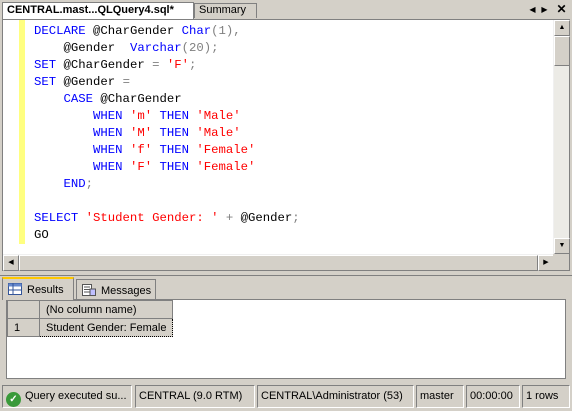 Image resolution: width=572 pixels, height=411 pixels. I want to click on code-line: WHEN 'f' THEN 'Female', so click(167, 150).